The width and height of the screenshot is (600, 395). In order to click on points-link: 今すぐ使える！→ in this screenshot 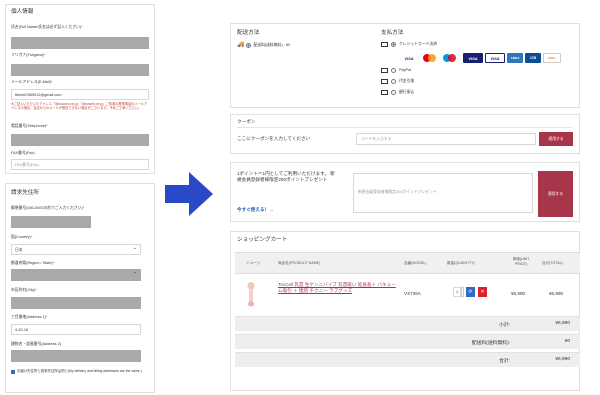, I will do `click(255, 210)`.